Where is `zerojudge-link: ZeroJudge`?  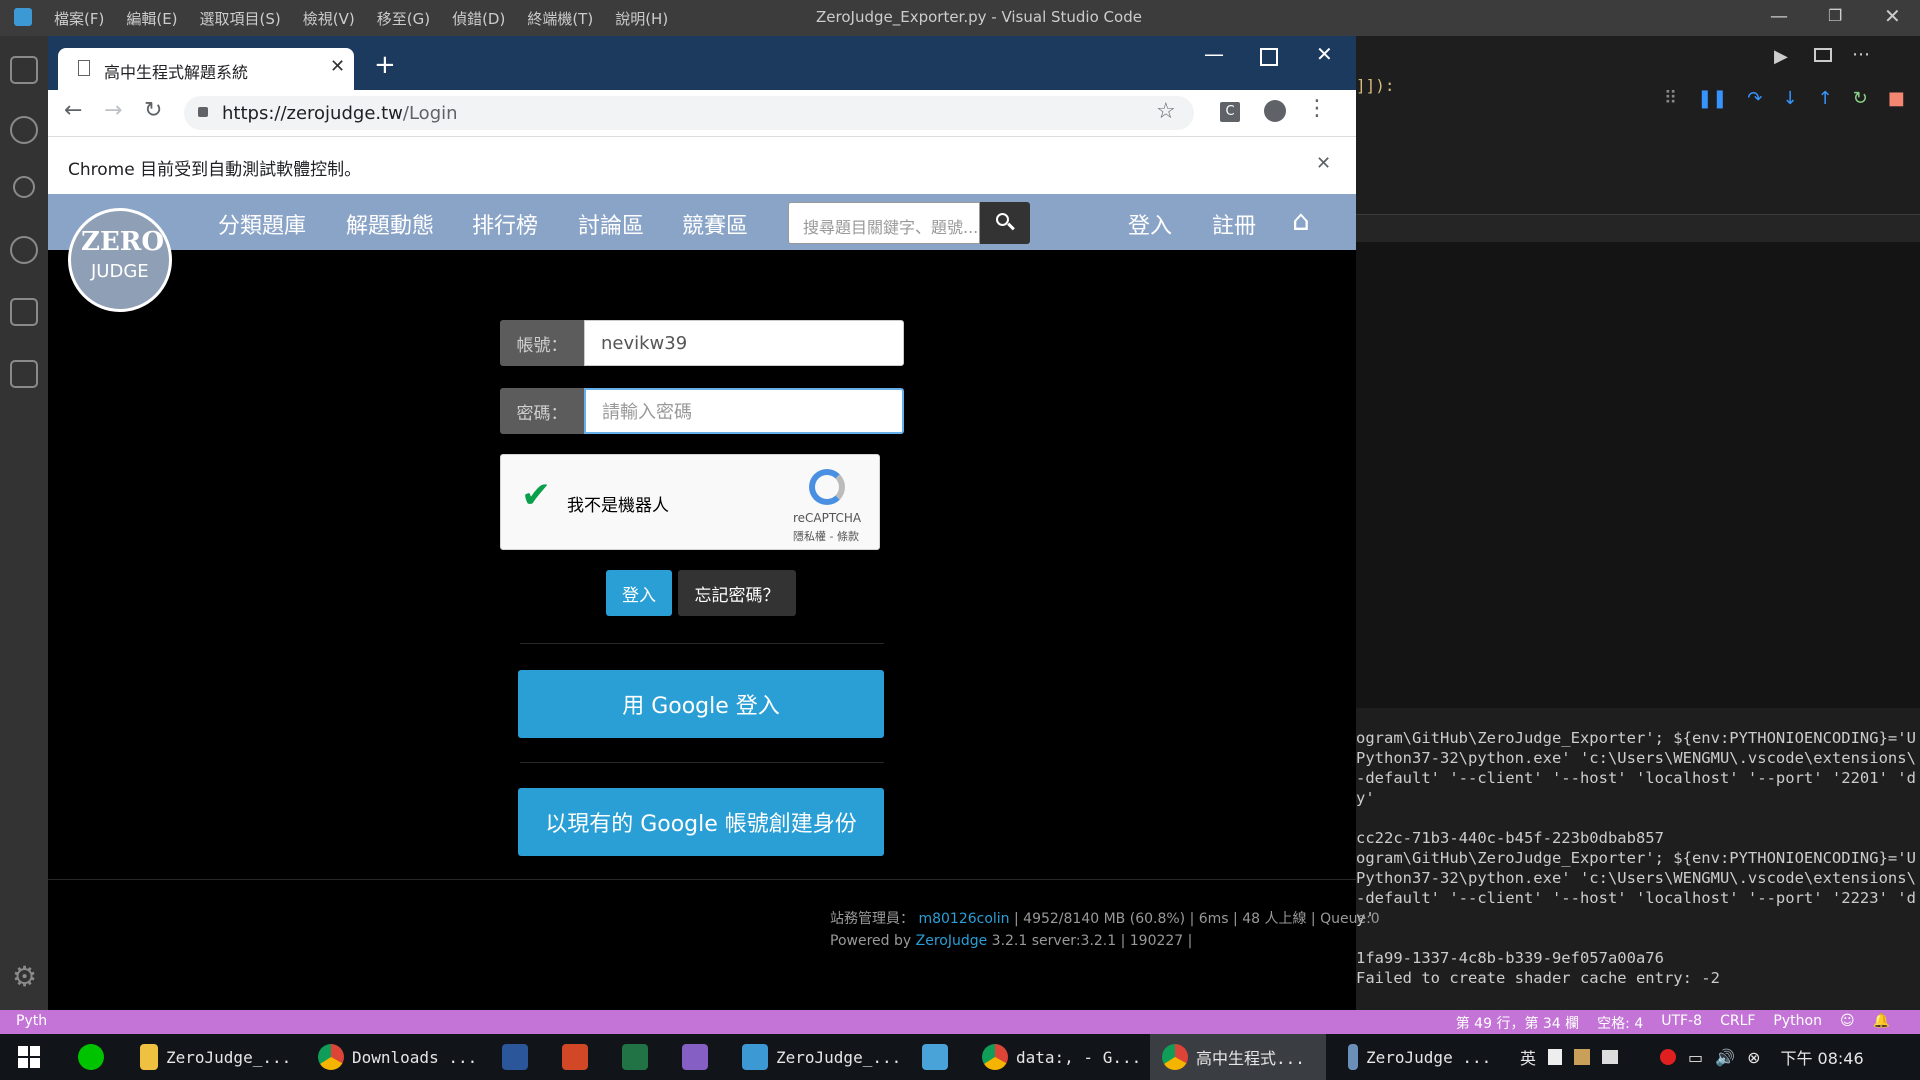 zerojudge-link: ZeroJudge is located at coordinates (952, 941).